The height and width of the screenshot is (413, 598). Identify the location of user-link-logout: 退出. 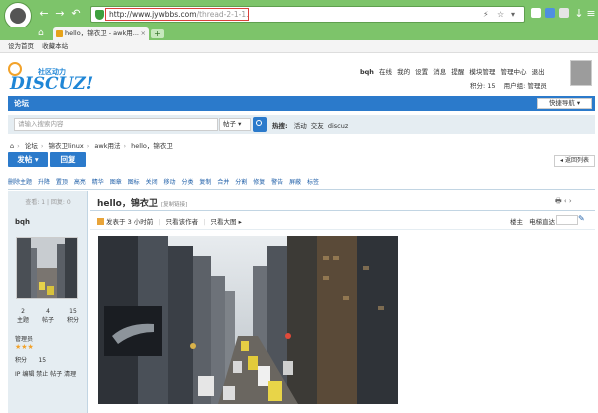
(538, 72).